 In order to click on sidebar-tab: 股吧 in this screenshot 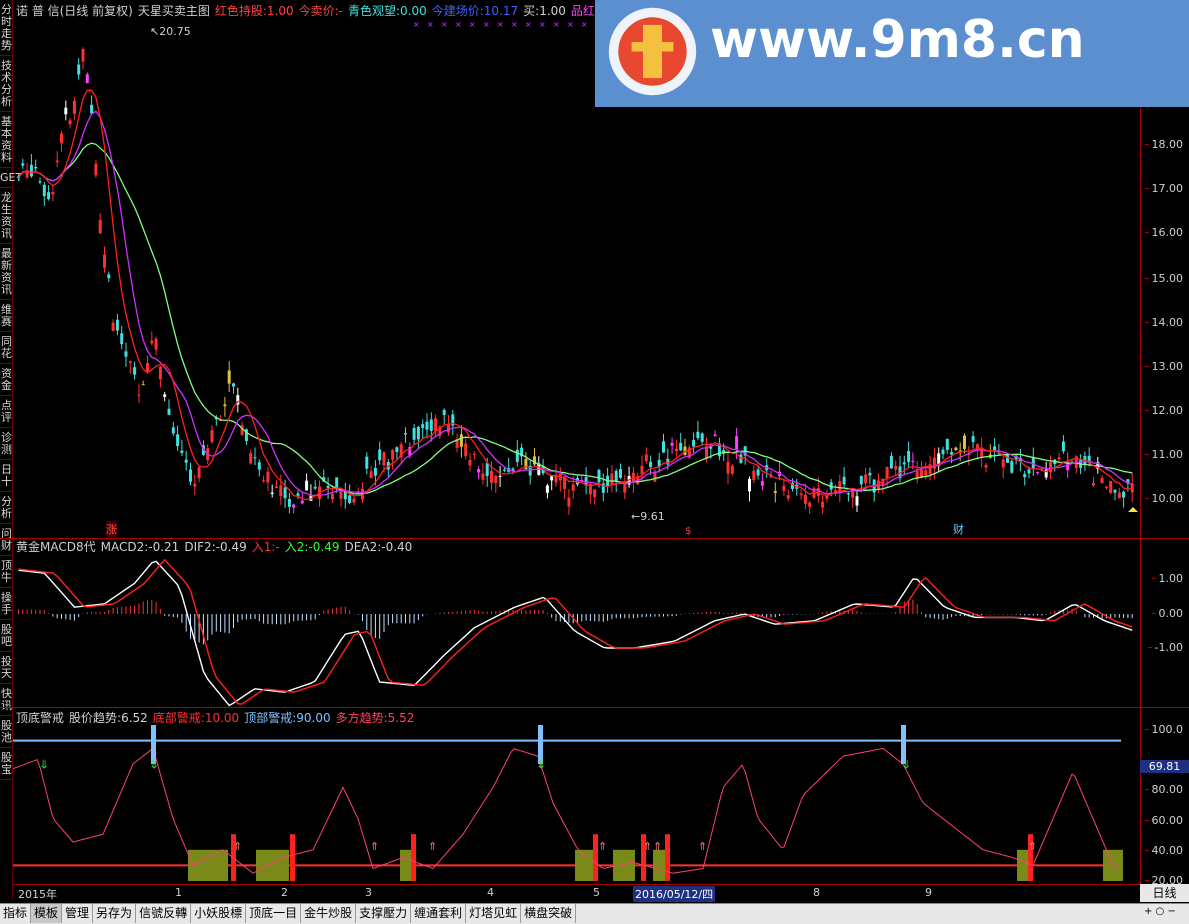, I will do `click(6, 638)`.